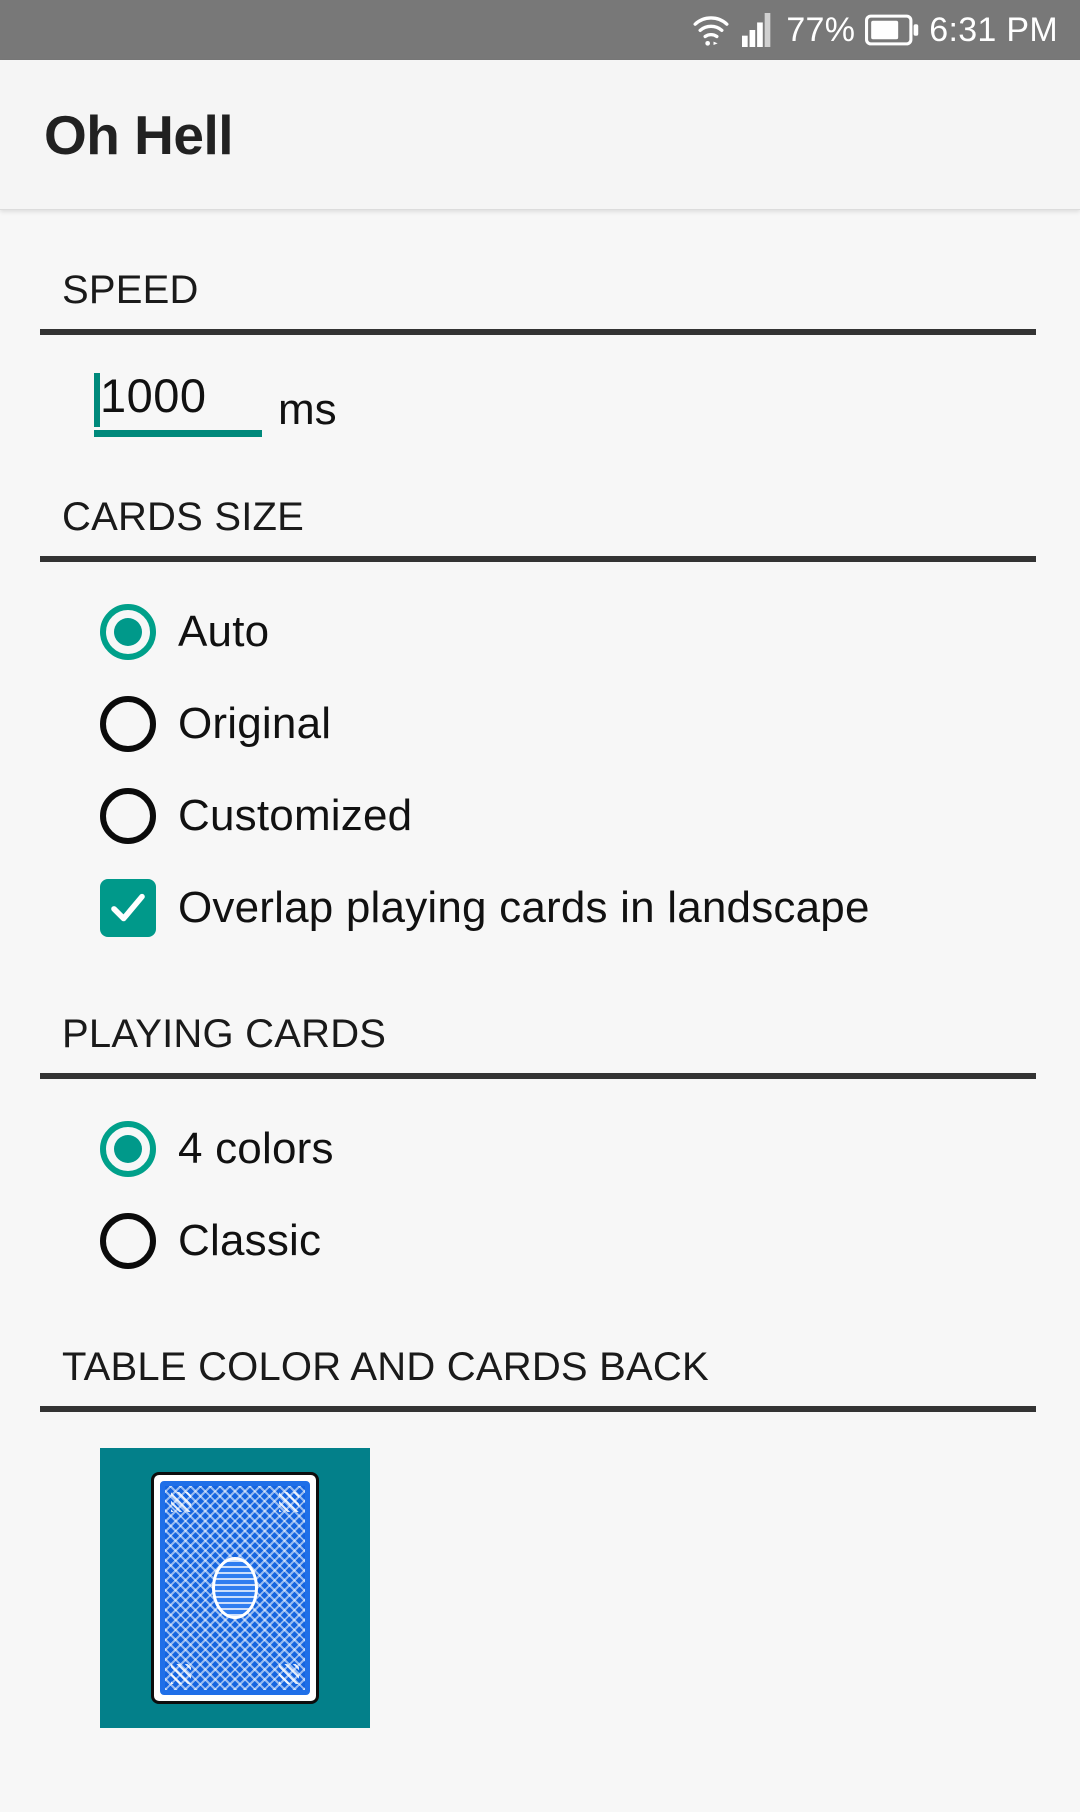 The width and height of the screenshot is (1080, 1812). Describe the element at coordinates (130, 290) in the screenshot. I see `section-header-speed: SPEED` at that location.